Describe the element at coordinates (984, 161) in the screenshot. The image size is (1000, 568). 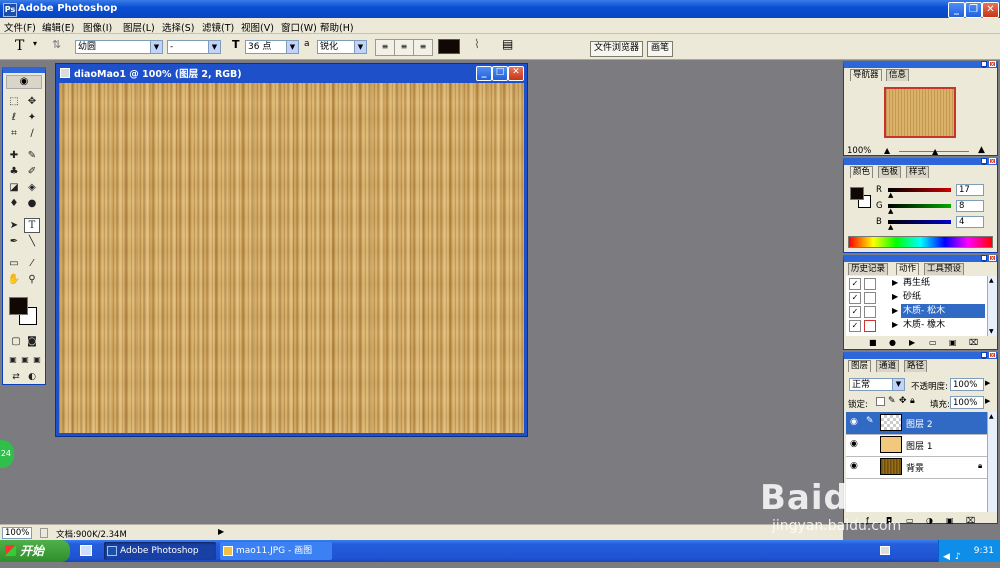
I see `palette-minimize-icon: _` at that location.